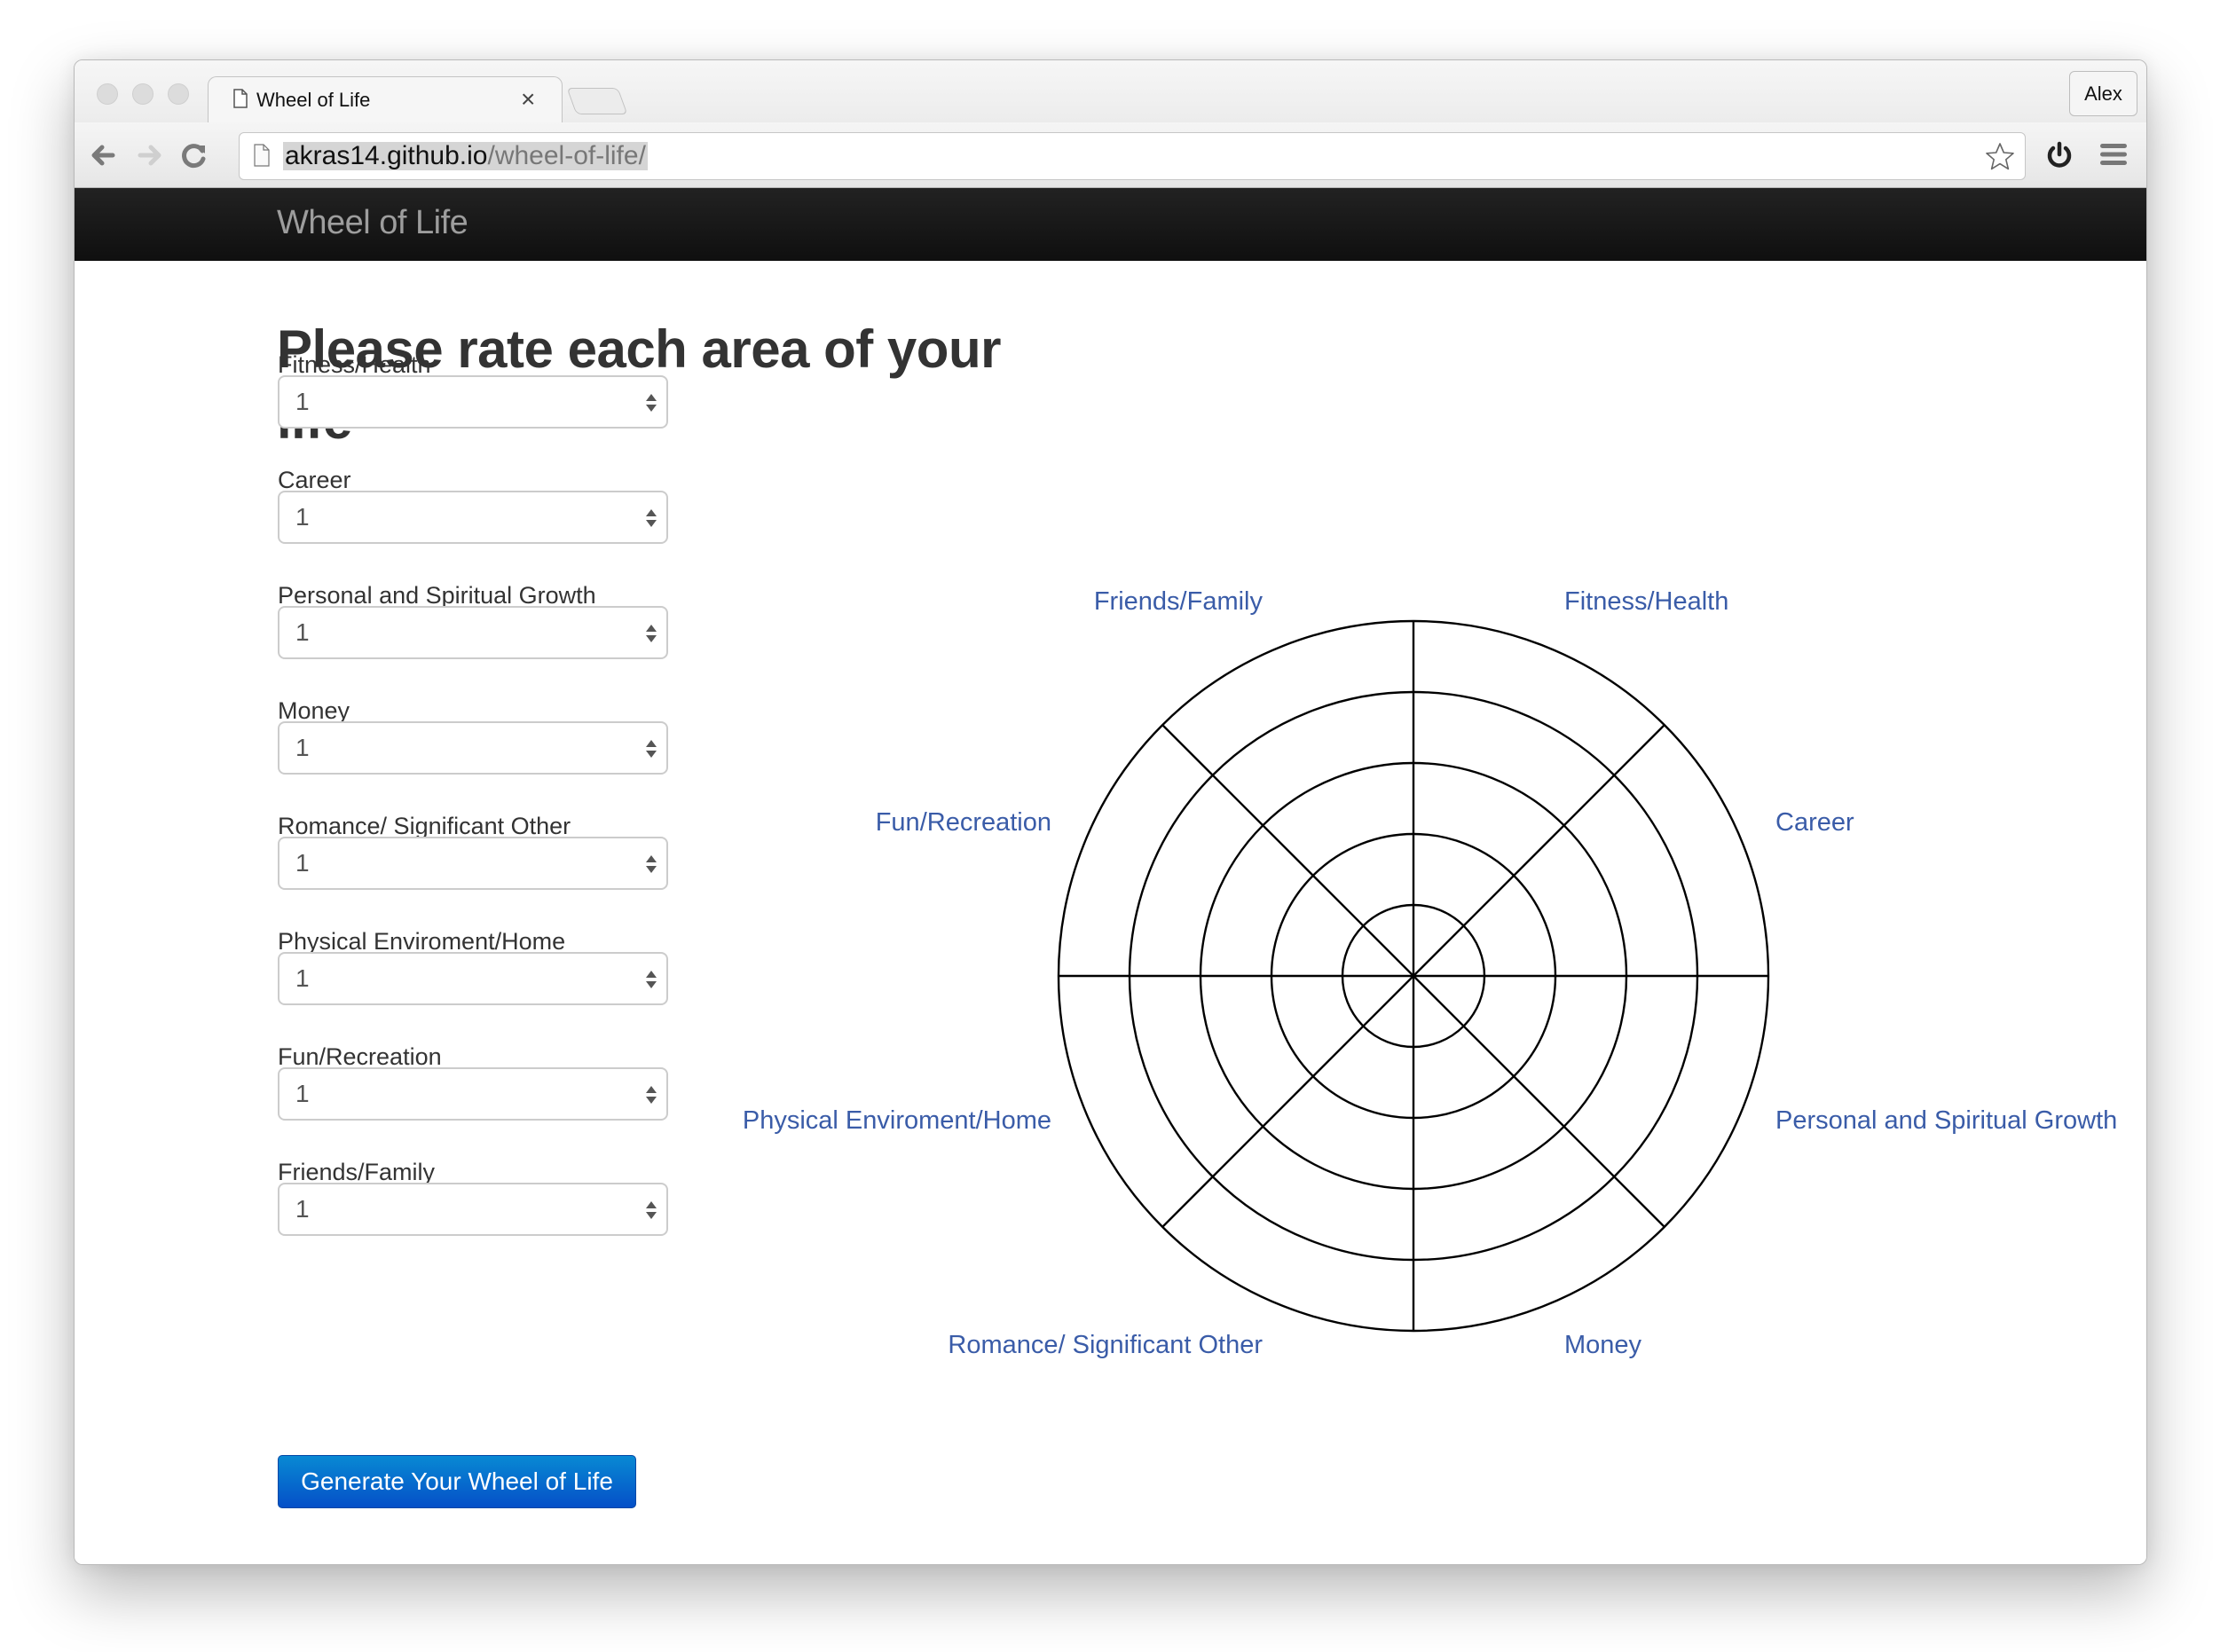 The width and height of the screenshot is (2220, 1652). I want to click on new-tab-button, so click(597, 101).